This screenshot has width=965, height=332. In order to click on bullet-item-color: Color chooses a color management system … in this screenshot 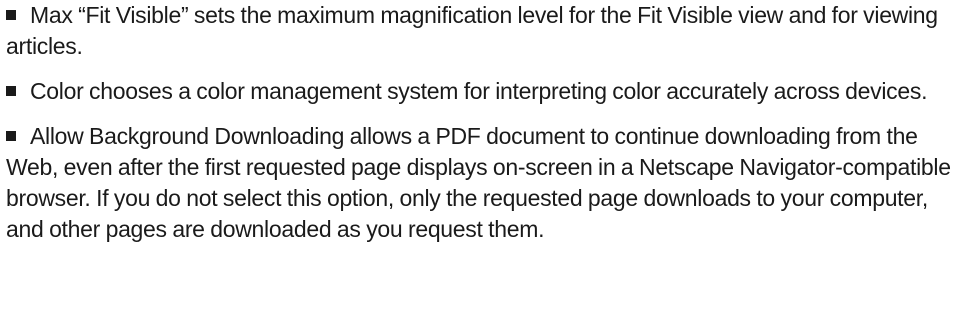, I will do `click(483, 91)`.